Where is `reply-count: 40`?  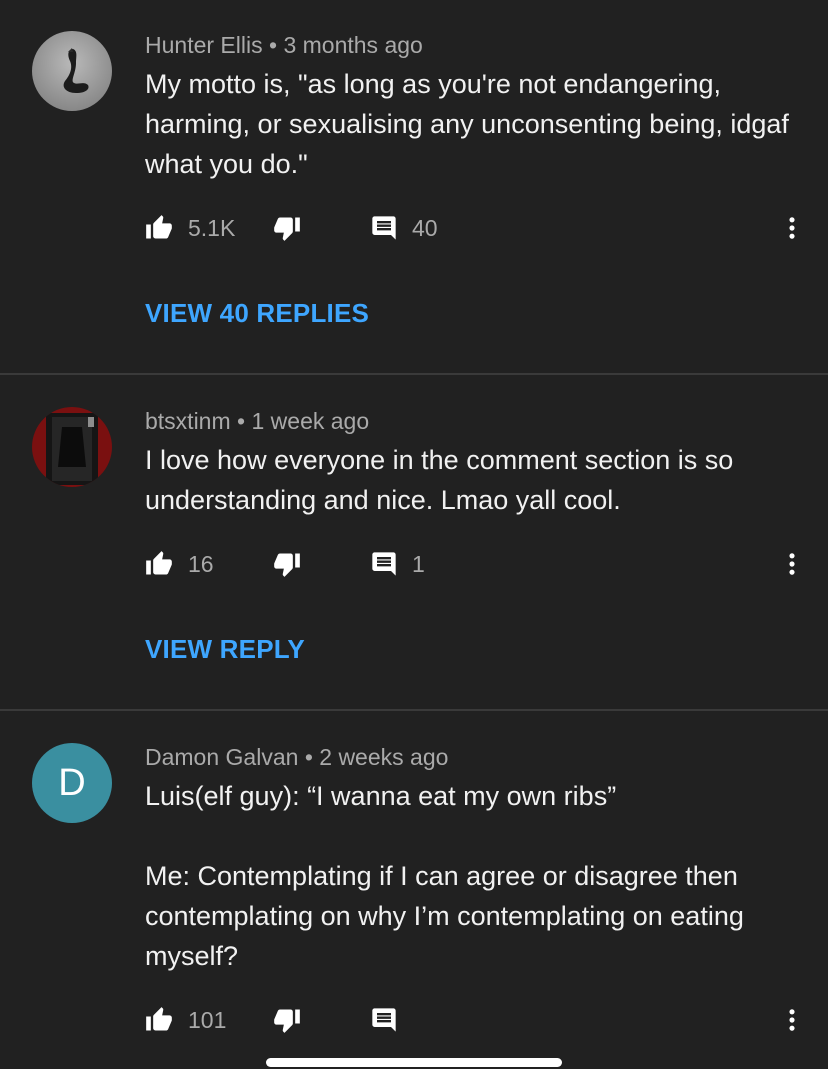
reply-count: 40 is located at coordinates (425, 228).